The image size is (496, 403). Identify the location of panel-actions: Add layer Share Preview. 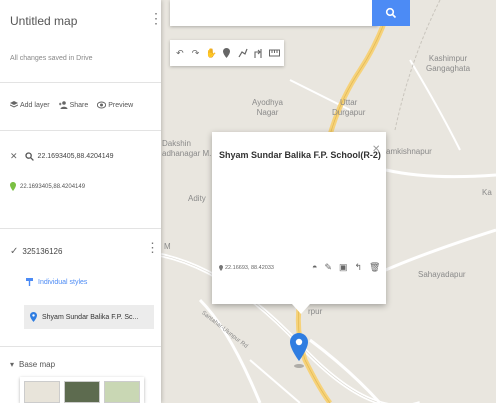
(71, 105).